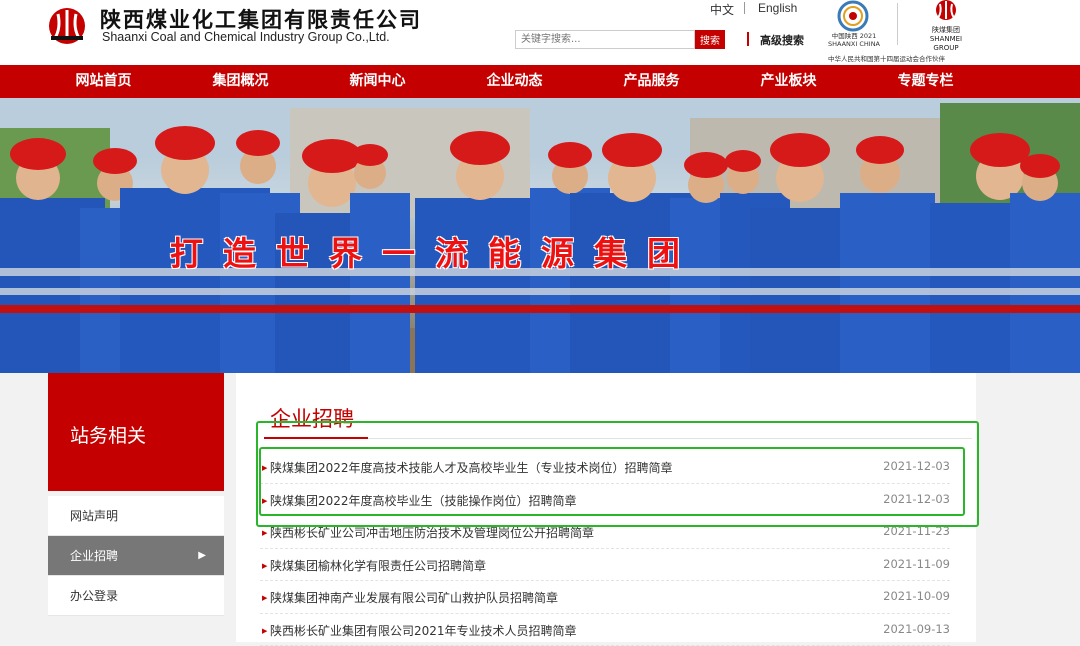  I want to click on nav-item-enterprise: 企业动态, so click(514, 81).